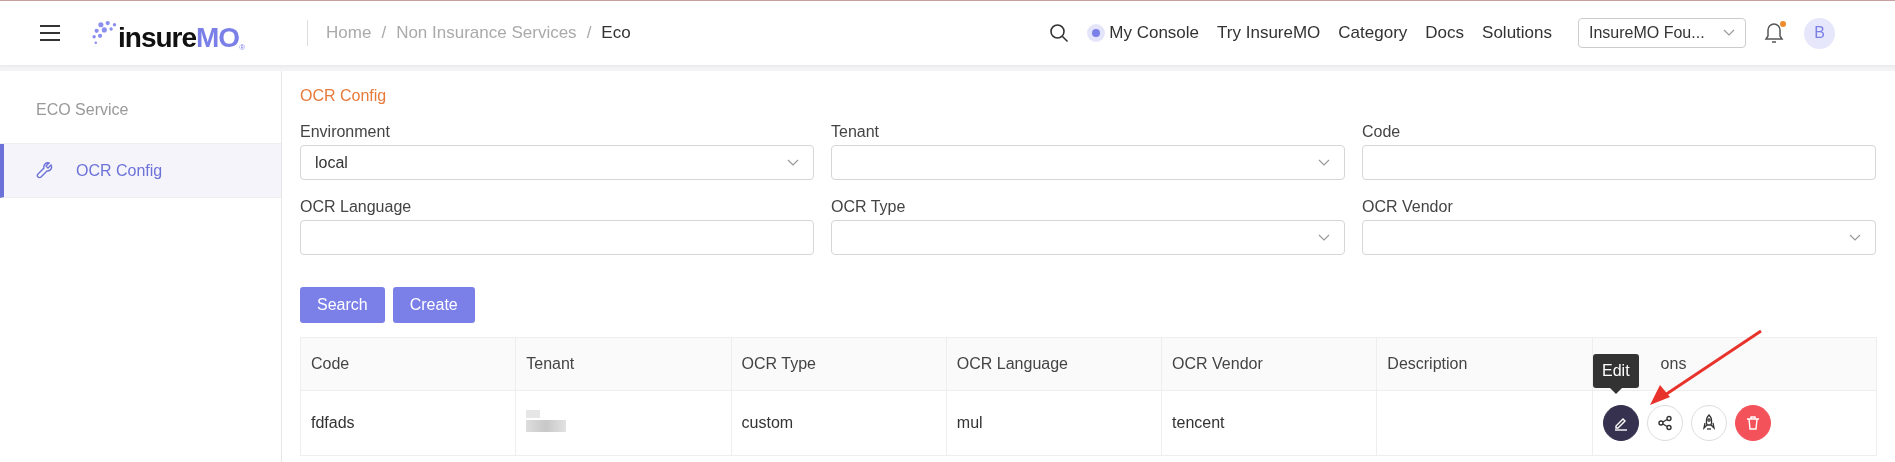 The image size is (1895, 462). I want to click on column-header: ons, so click(1673, 363).